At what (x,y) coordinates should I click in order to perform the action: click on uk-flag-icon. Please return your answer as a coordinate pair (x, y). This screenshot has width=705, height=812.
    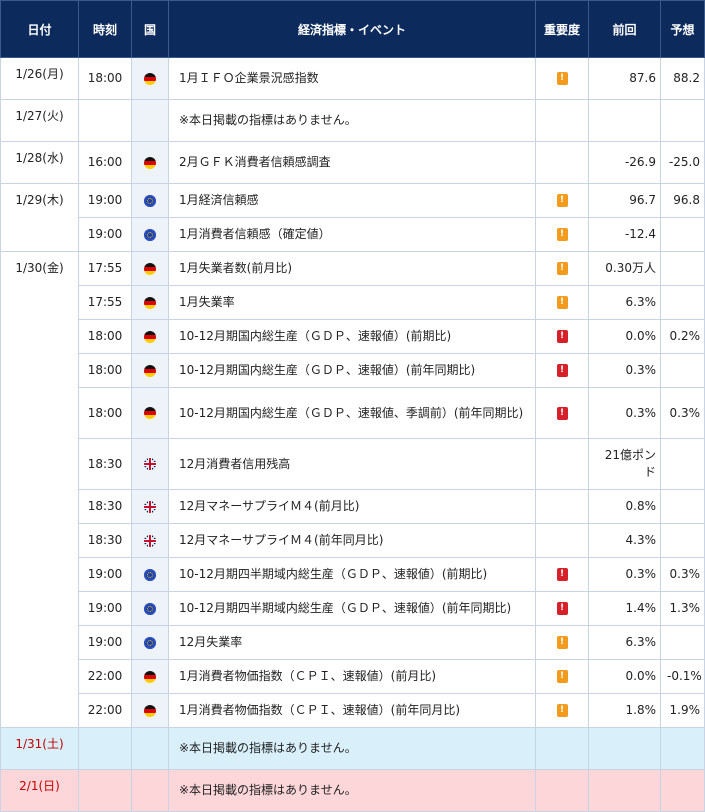
    Looking at the image, I should click on (150, 506).